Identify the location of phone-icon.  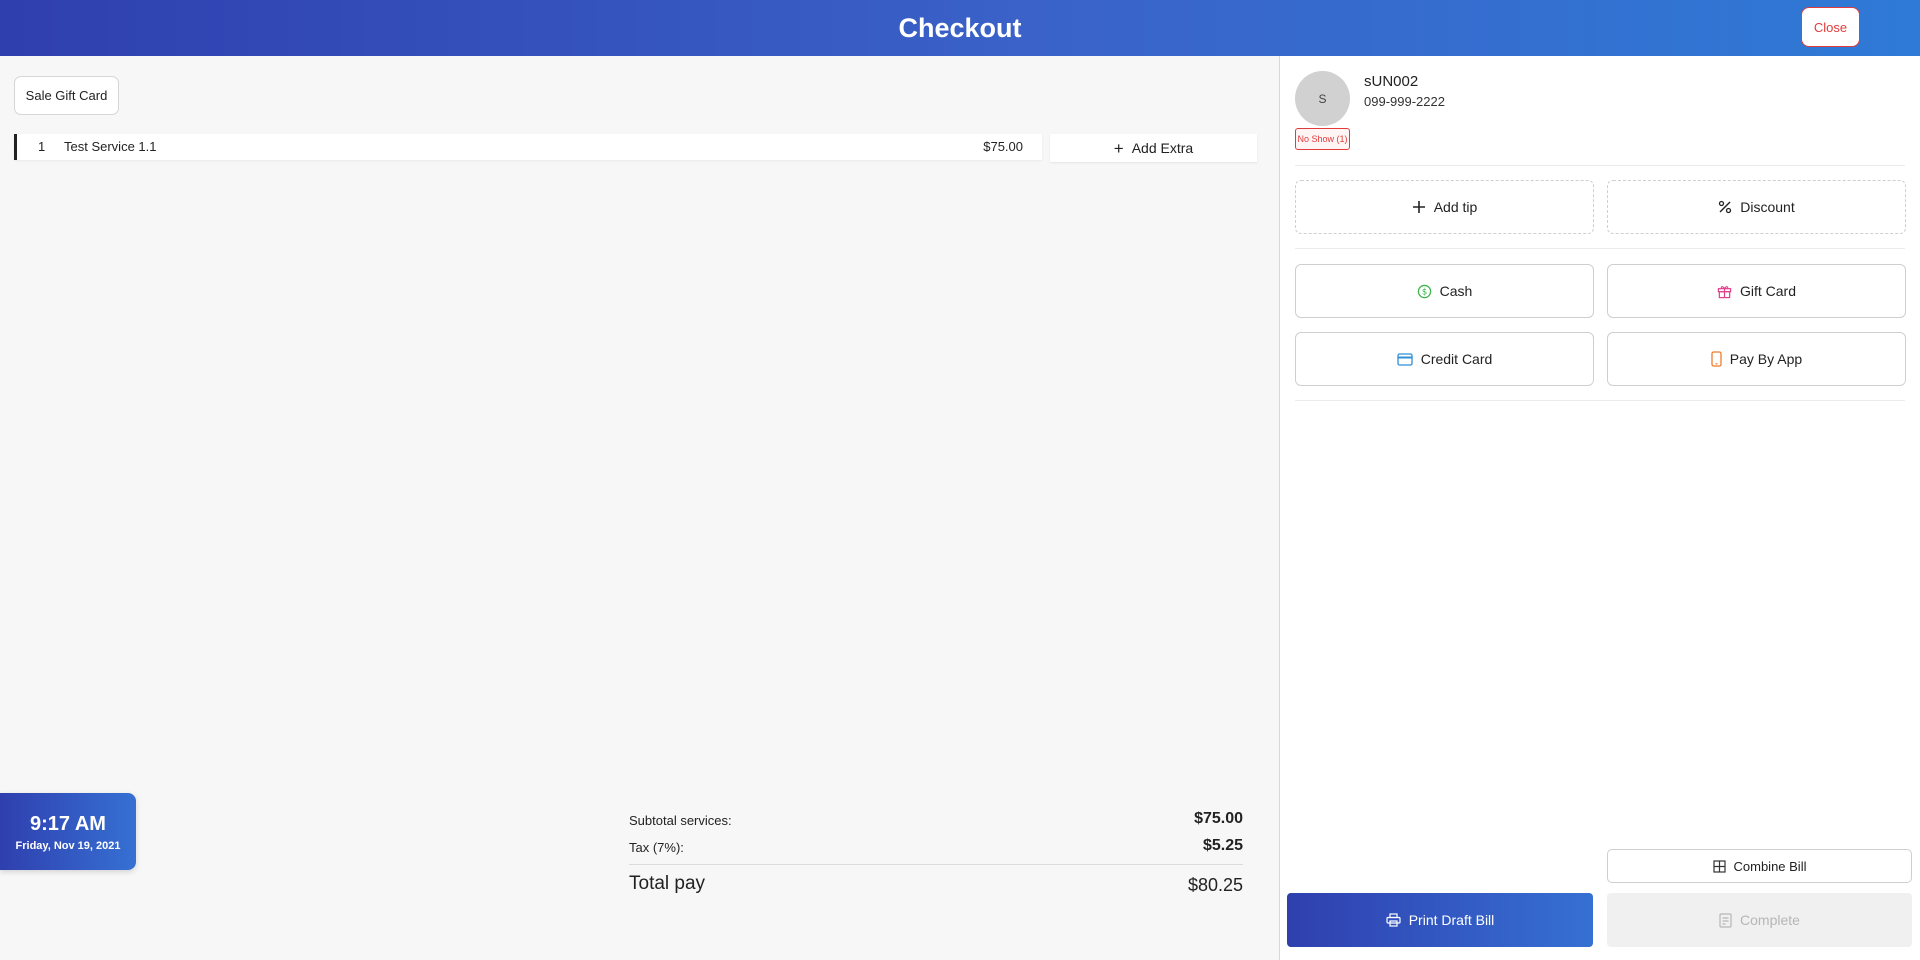
(1716, 359).